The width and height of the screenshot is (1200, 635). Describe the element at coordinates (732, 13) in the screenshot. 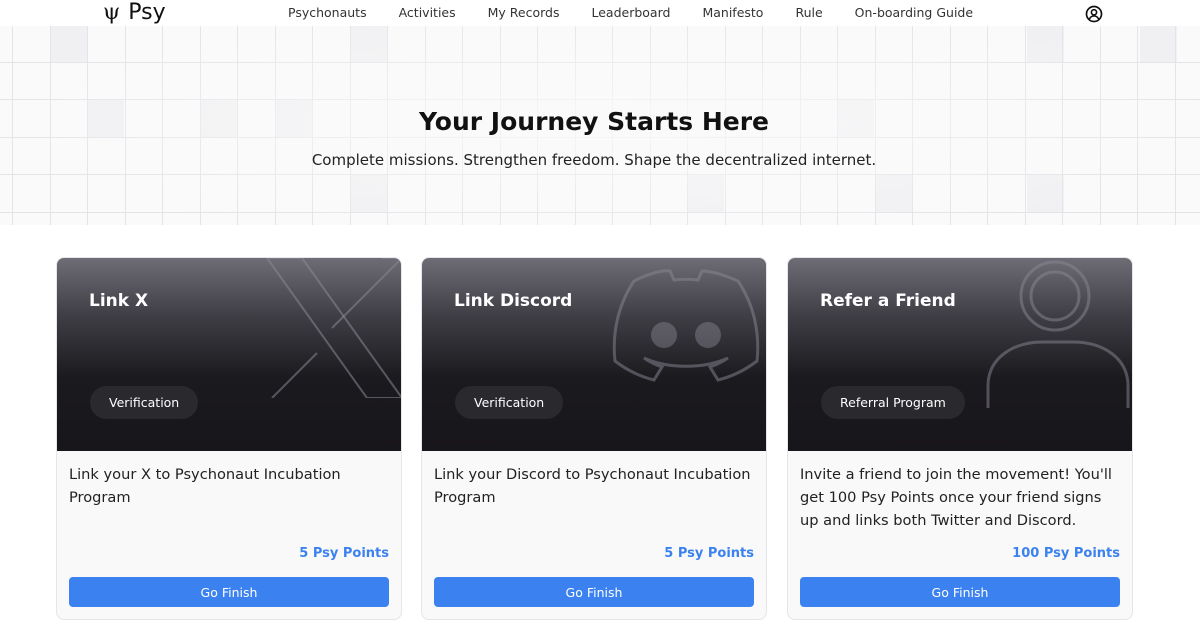

I see `nav-manifesto: Manifesto` at that location.